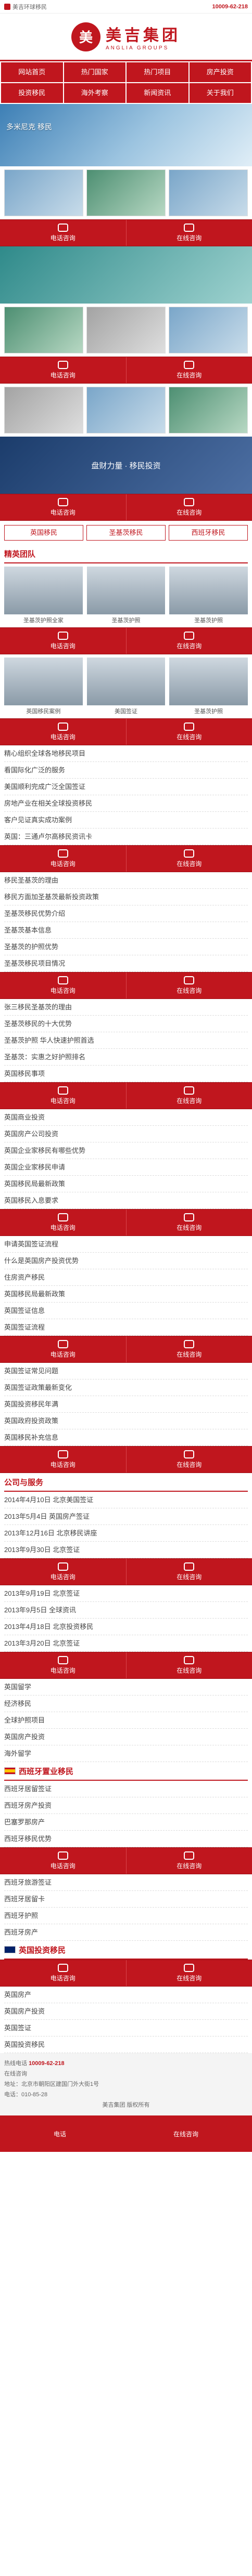 The height and width of the screenshot is (2576, 252). I want to click on nav-item: 海外考察, so click(95, 93).